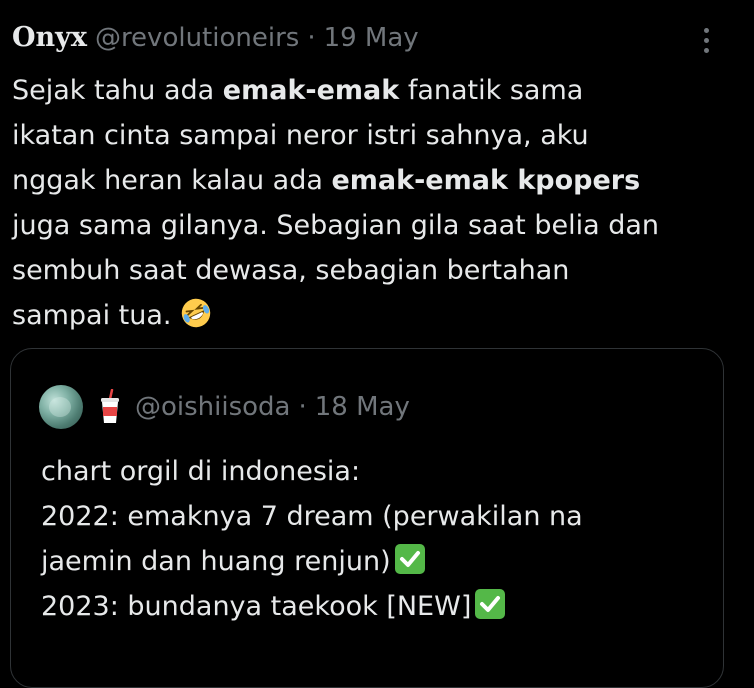 The width and height of the screenshot is (754, 688). What do you see at coordinates (312, 516) in the screenshot?
I see `quoted-line: 2022: emaknya 7 dream (perwakilan na` at bounding box center [312, 516].